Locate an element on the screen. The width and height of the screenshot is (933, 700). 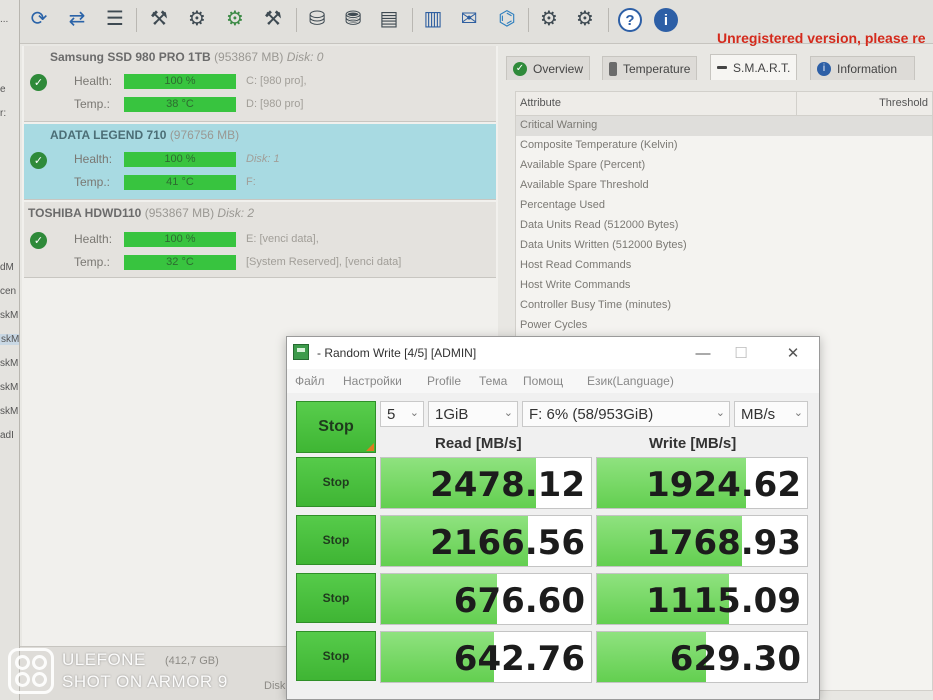
tab-label: Overview is located at coordinates (558, 68).